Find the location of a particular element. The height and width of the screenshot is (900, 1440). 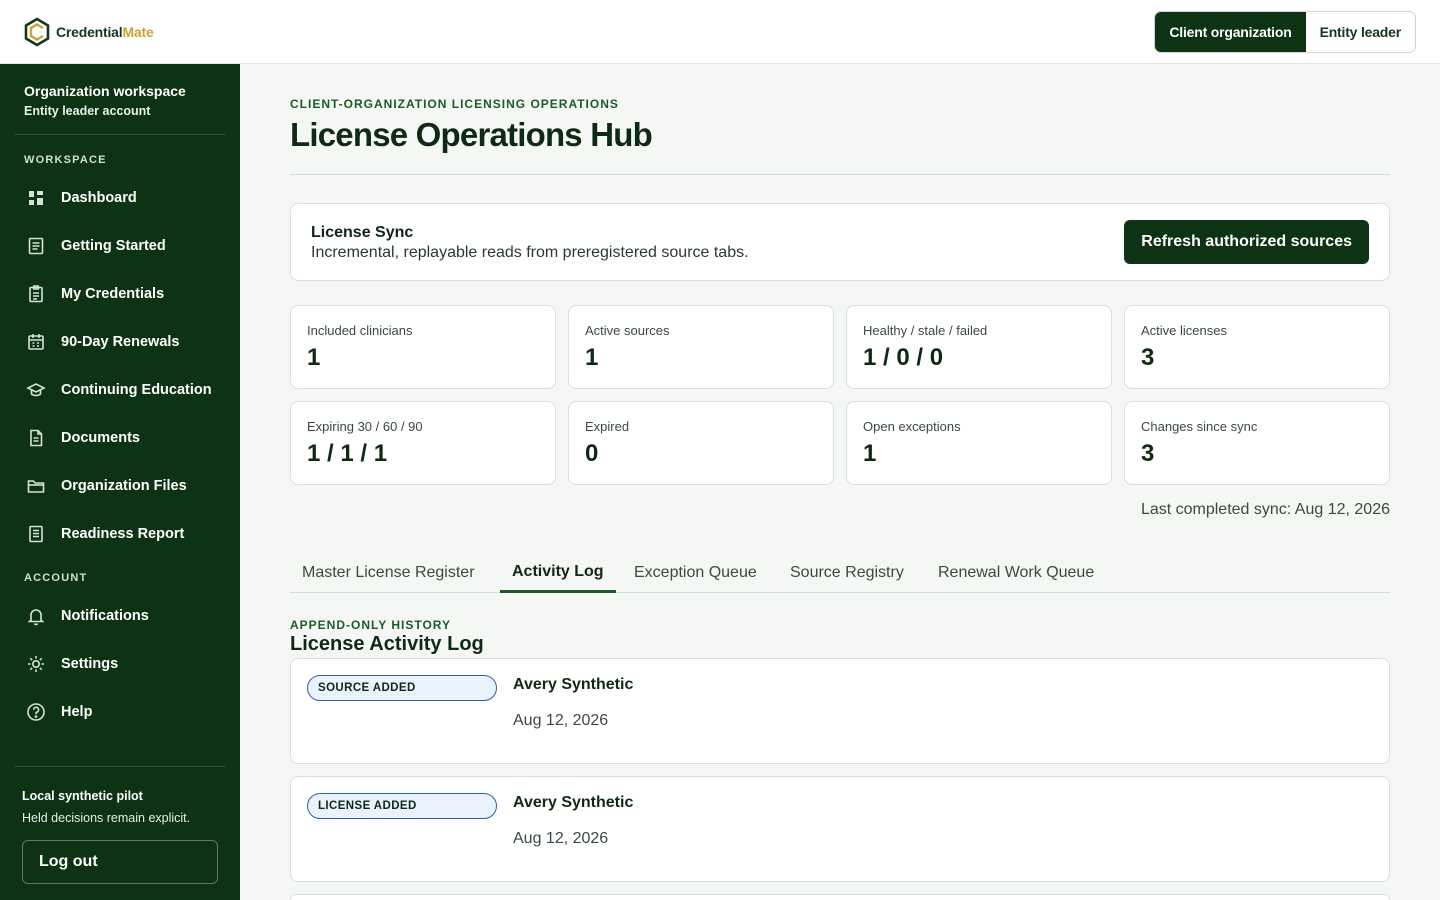

workspace-title: Organization workspace is located at coordinates (105, 91).